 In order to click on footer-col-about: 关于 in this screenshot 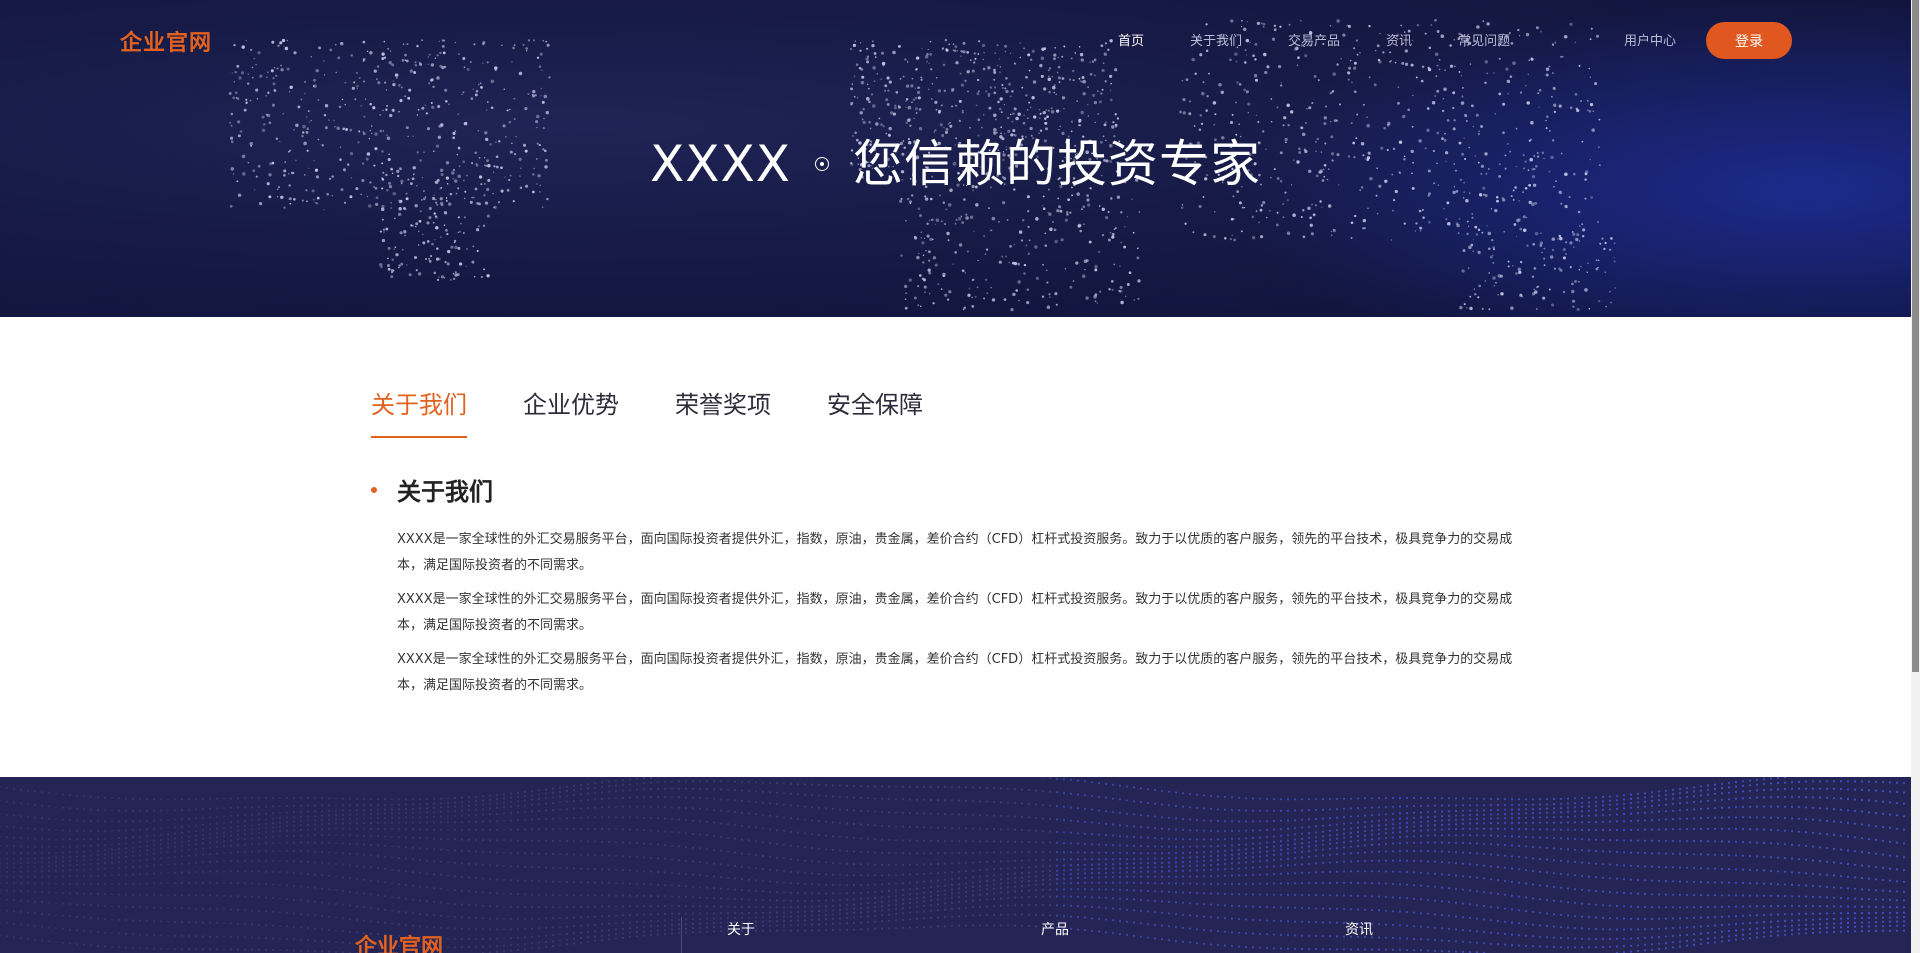, I will do `click(741, 929)`.